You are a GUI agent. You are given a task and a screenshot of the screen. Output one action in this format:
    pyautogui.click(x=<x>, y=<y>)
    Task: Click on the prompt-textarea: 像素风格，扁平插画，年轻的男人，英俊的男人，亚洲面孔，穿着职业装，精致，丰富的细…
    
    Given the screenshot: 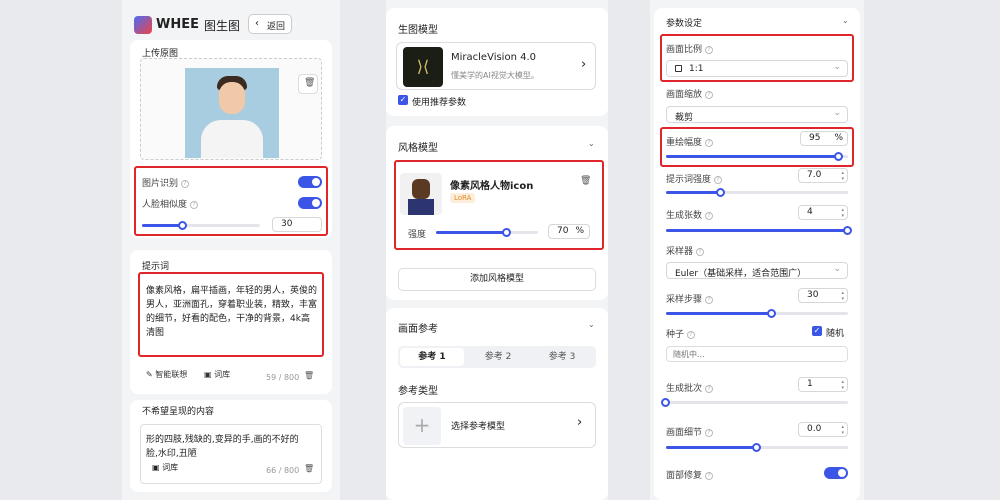 What is the action you would take?
    pyautogui.click(x=232, y=312)
    